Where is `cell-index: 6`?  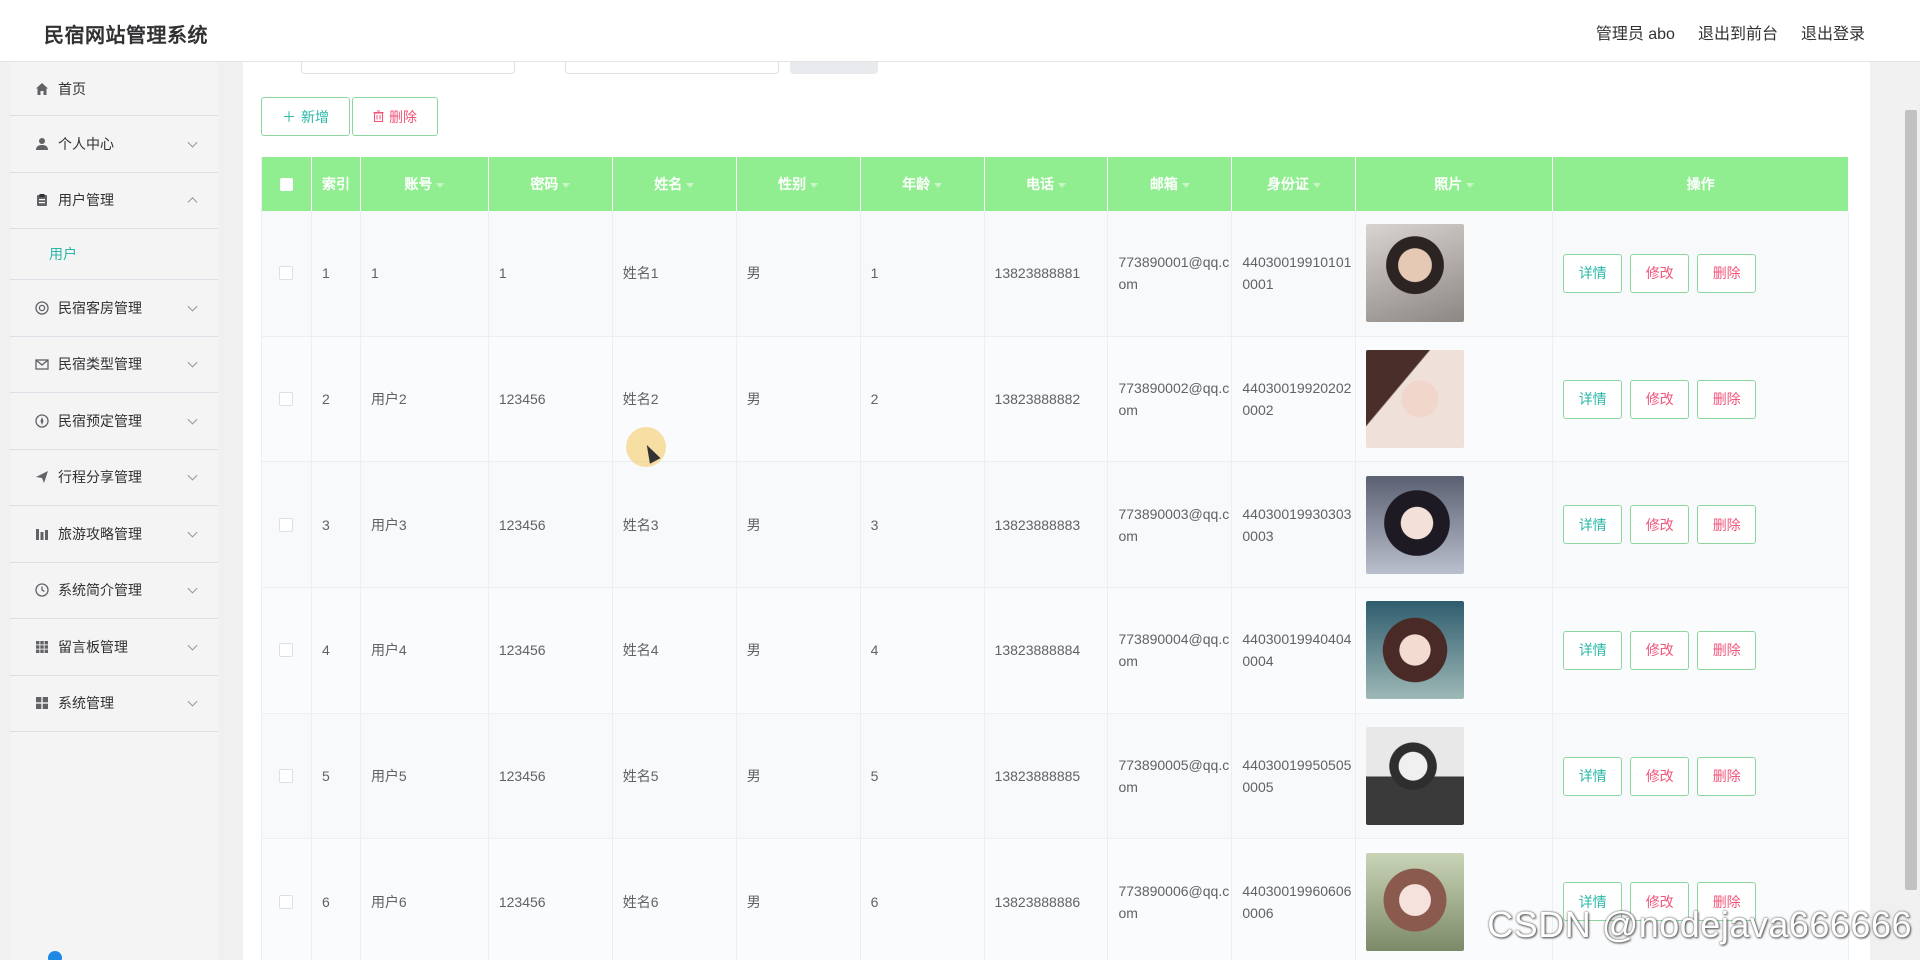 cell-index: 6 is located at coordinates (336, 899).